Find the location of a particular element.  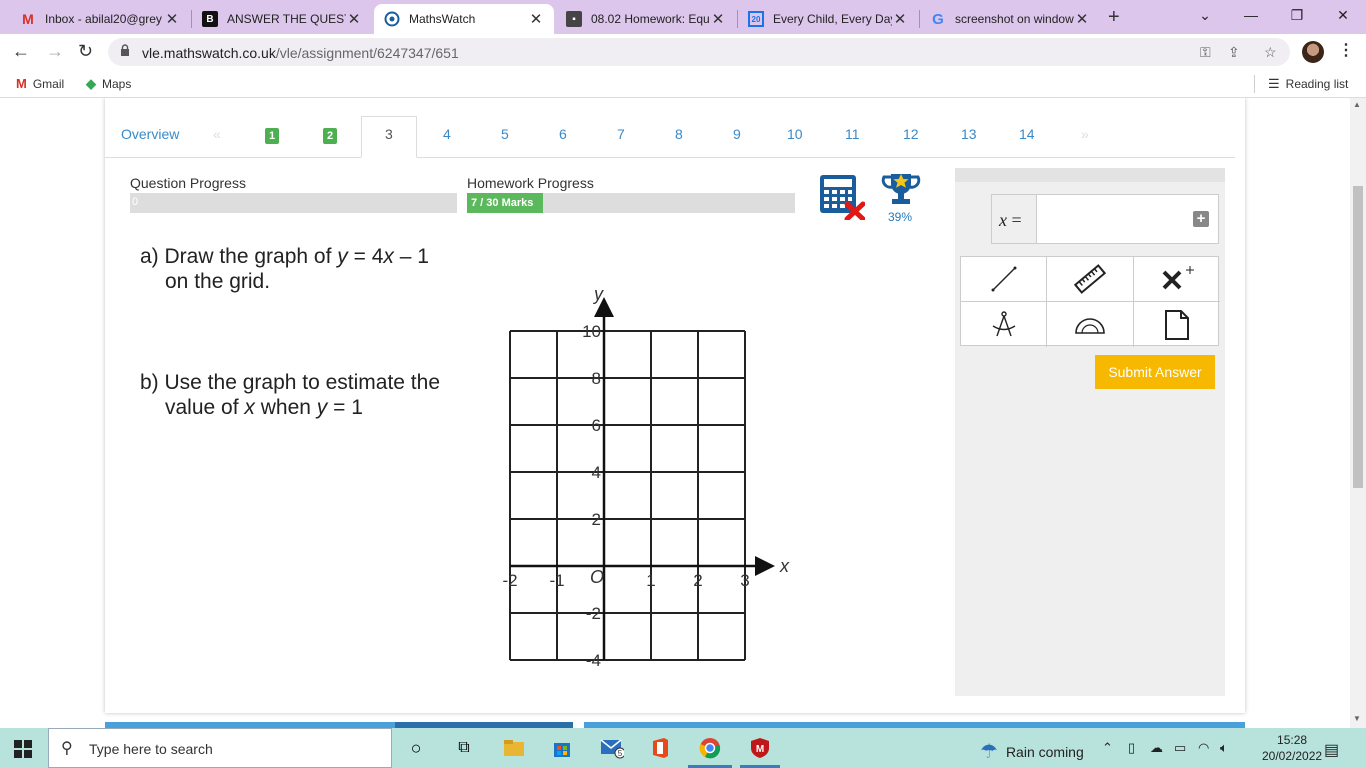

bookmark-maps: ◆ Maps is located at coordinates (108, 84).